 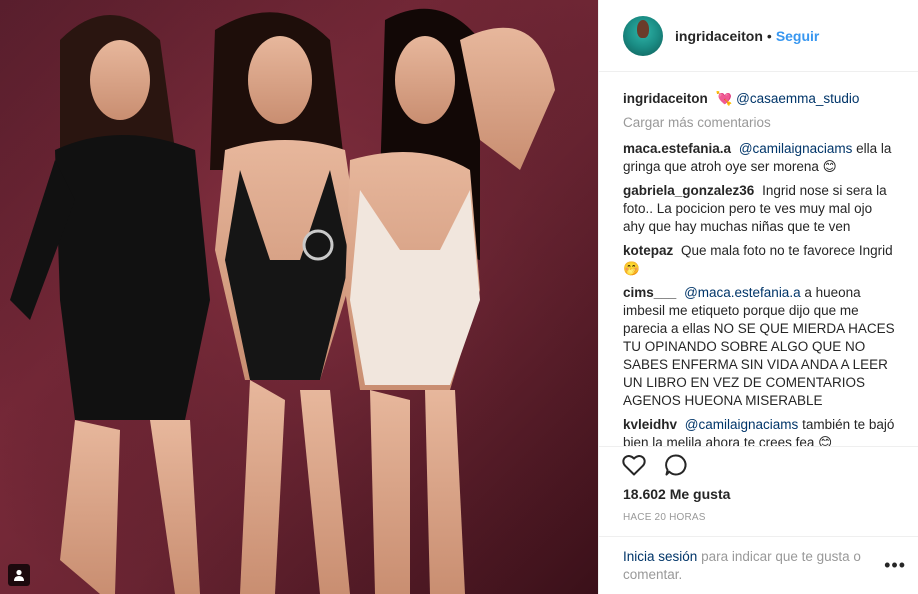 I want to click on caption: ingridaceiton 💘 @casaemma_studio, so click(x=759, y=99).